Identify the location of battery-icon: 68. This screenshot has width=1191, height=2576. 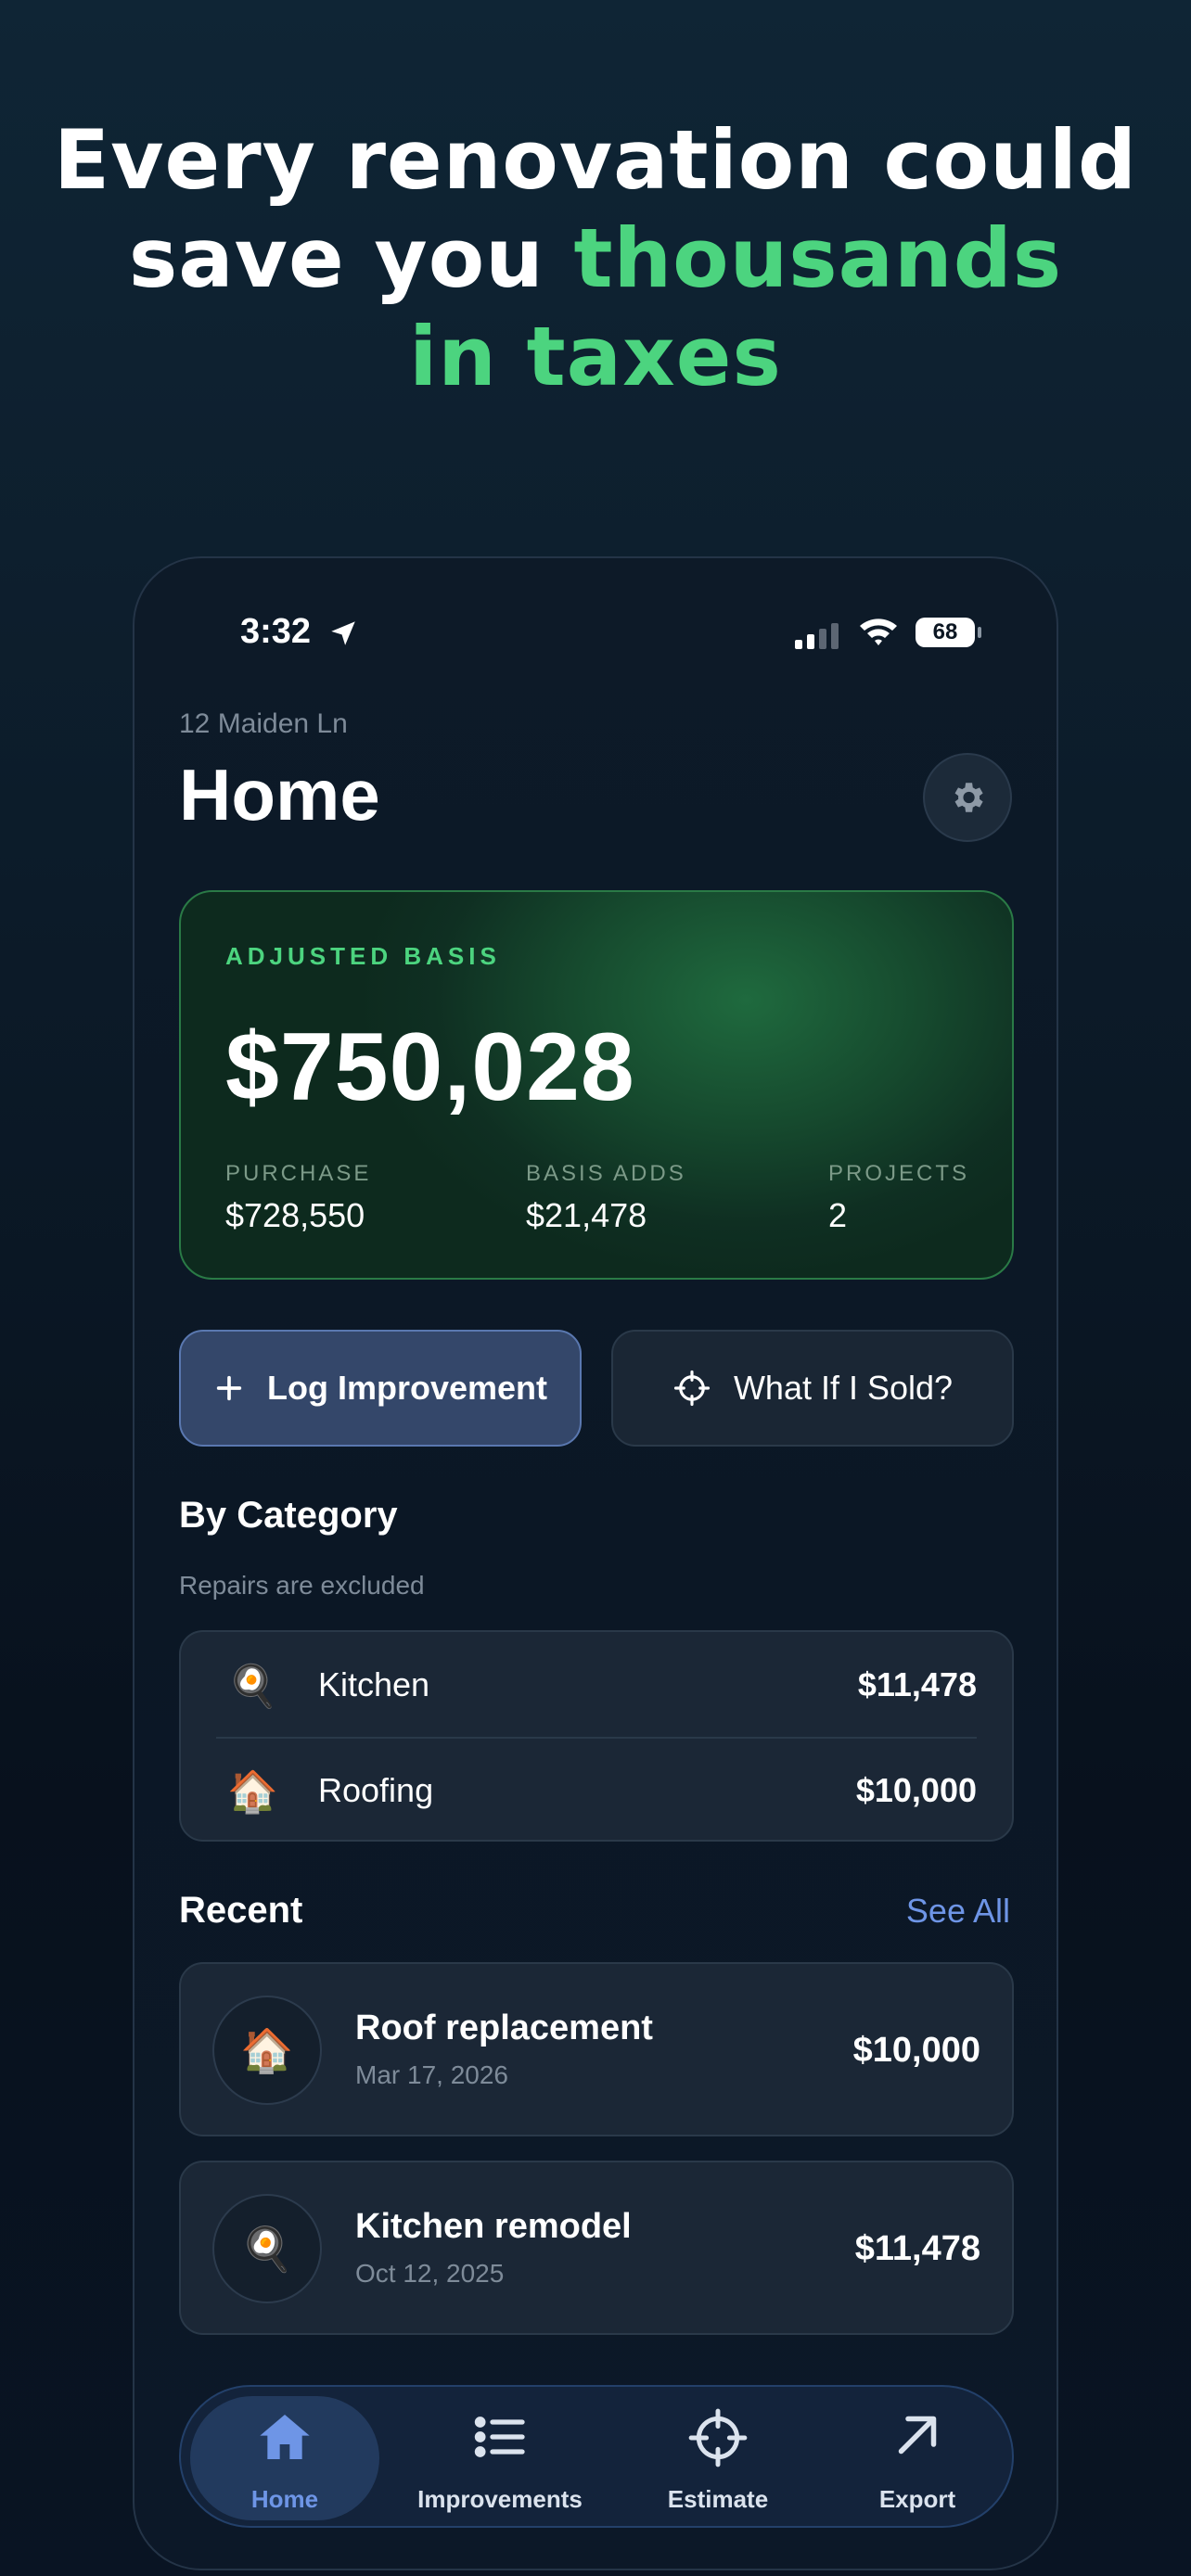
(948, 632).